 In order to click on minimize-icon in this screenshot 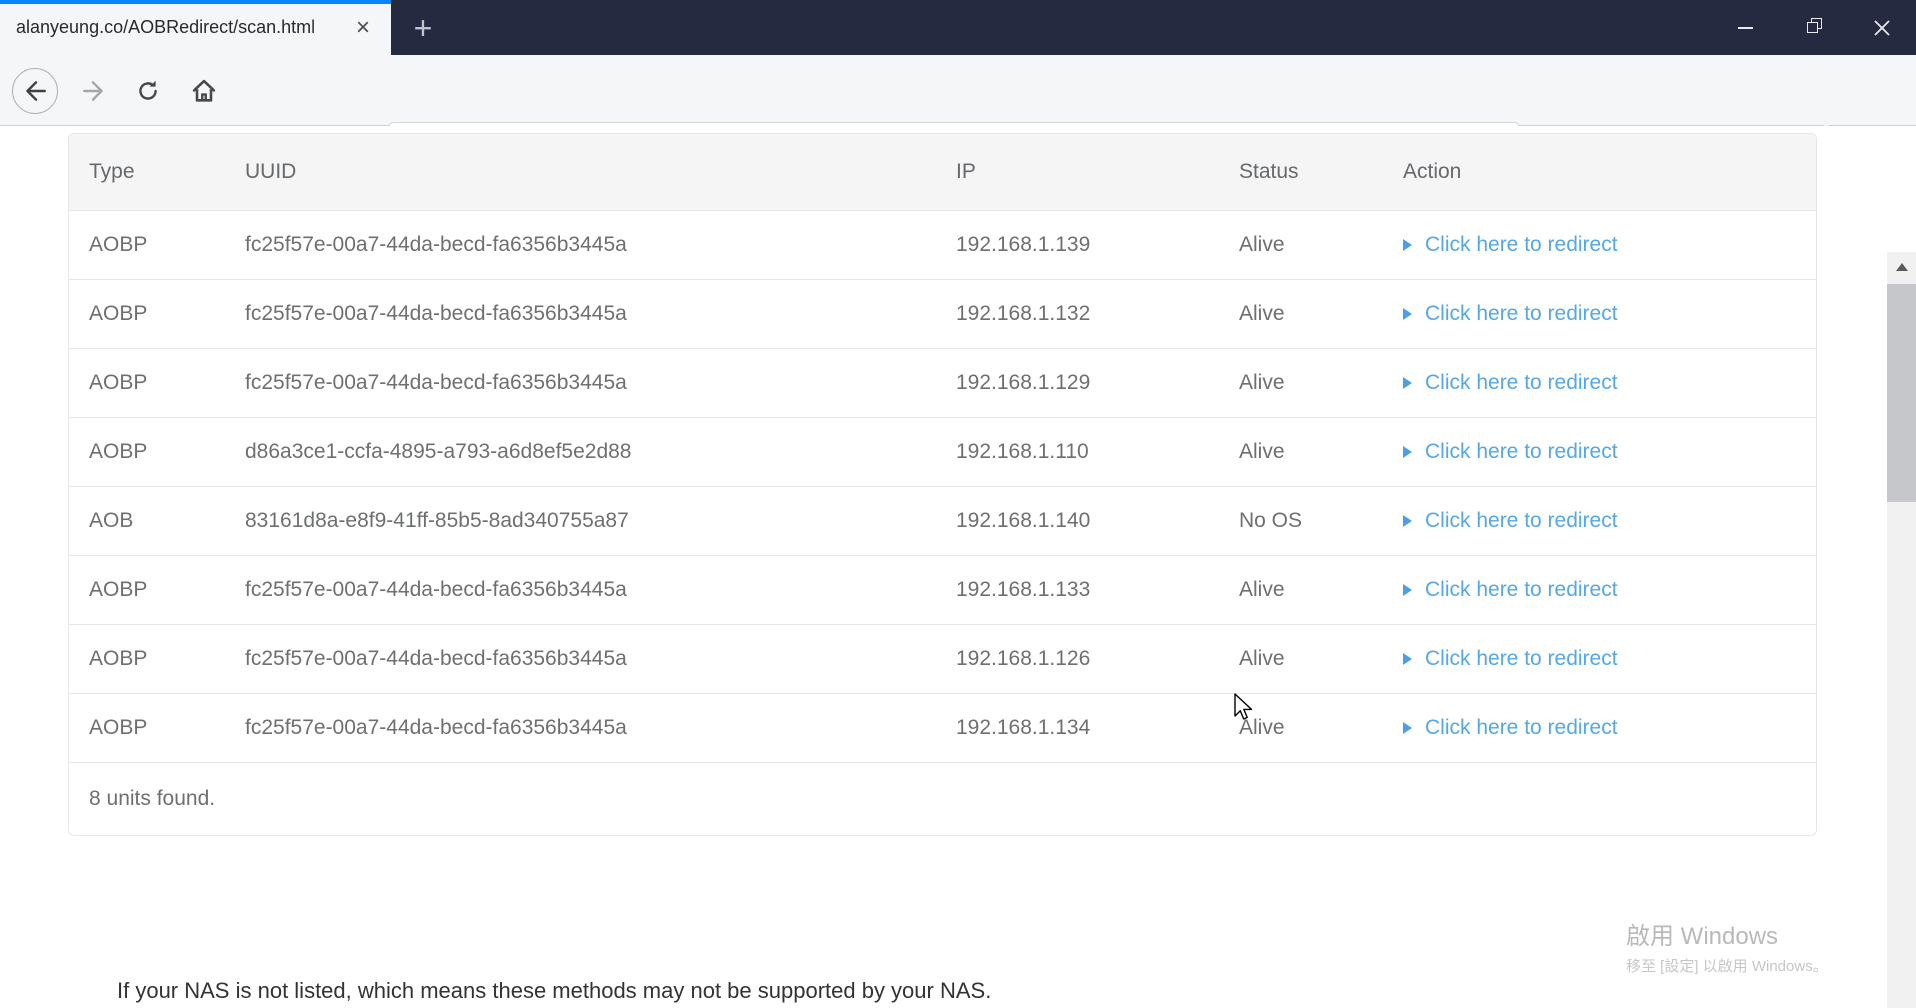, I will do `click(1745, 27)`.